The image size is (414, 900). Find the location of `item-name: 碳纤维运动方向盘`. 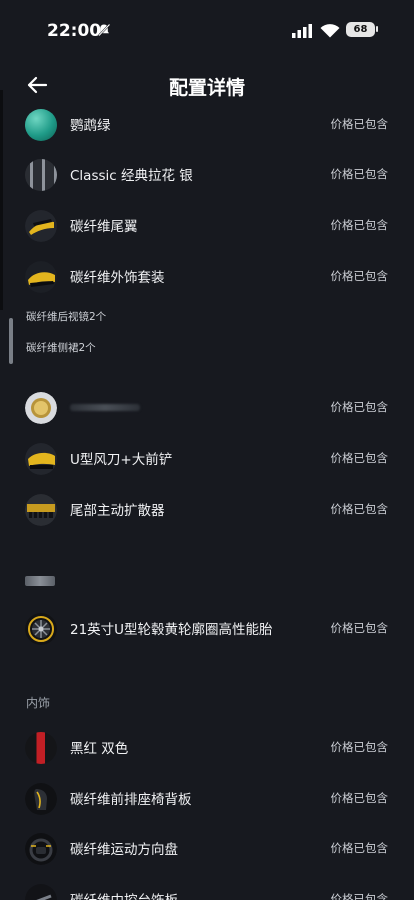

item-name: 碳纤维运动方向盘 is located at coordinates (124, 850).